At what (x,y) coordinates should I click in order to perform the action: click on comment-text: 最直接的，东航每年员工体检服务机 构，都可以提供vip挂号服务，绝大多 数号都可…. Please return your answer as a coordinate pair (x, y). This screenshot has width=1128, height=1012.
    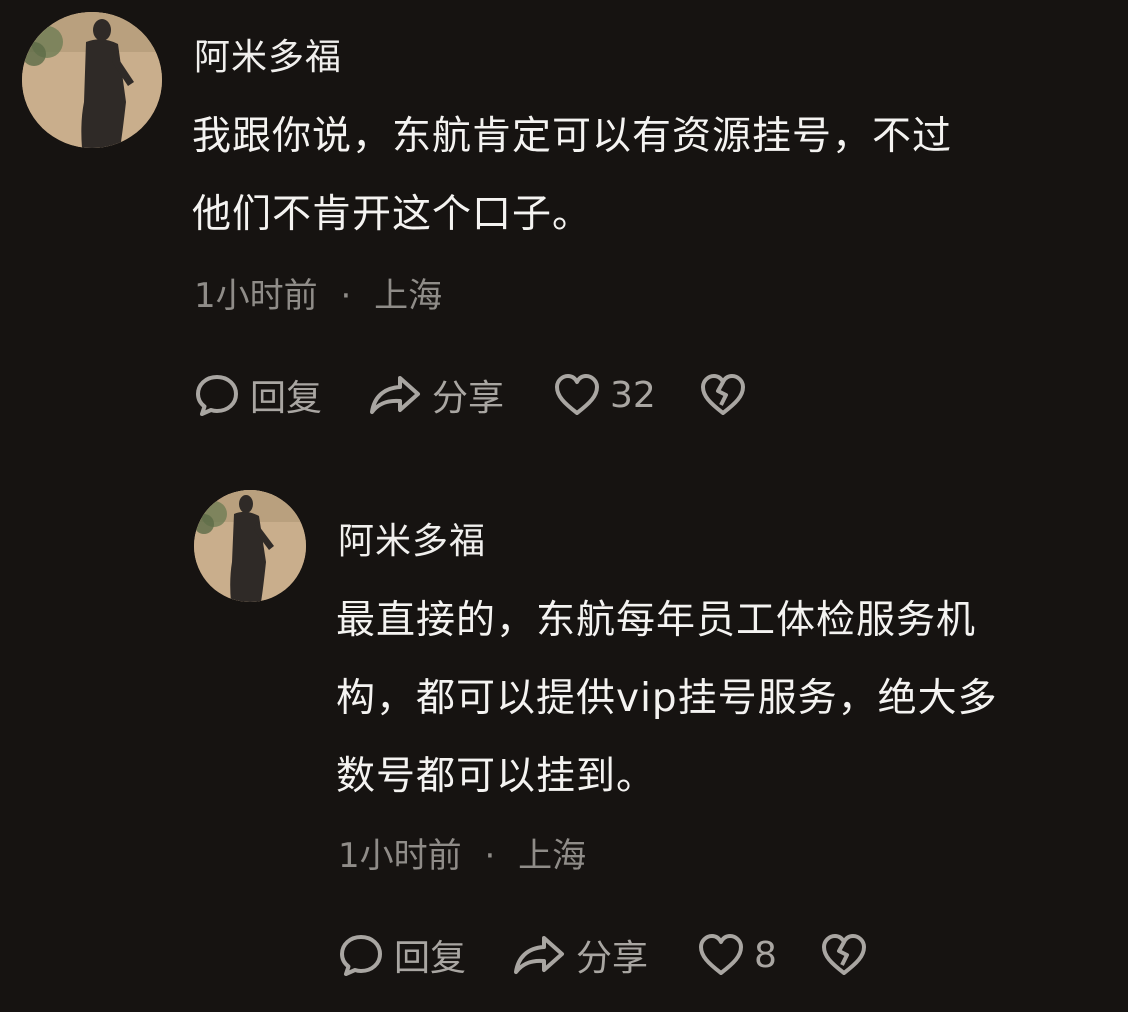
    Looking at the image, I should click on (667, 699).